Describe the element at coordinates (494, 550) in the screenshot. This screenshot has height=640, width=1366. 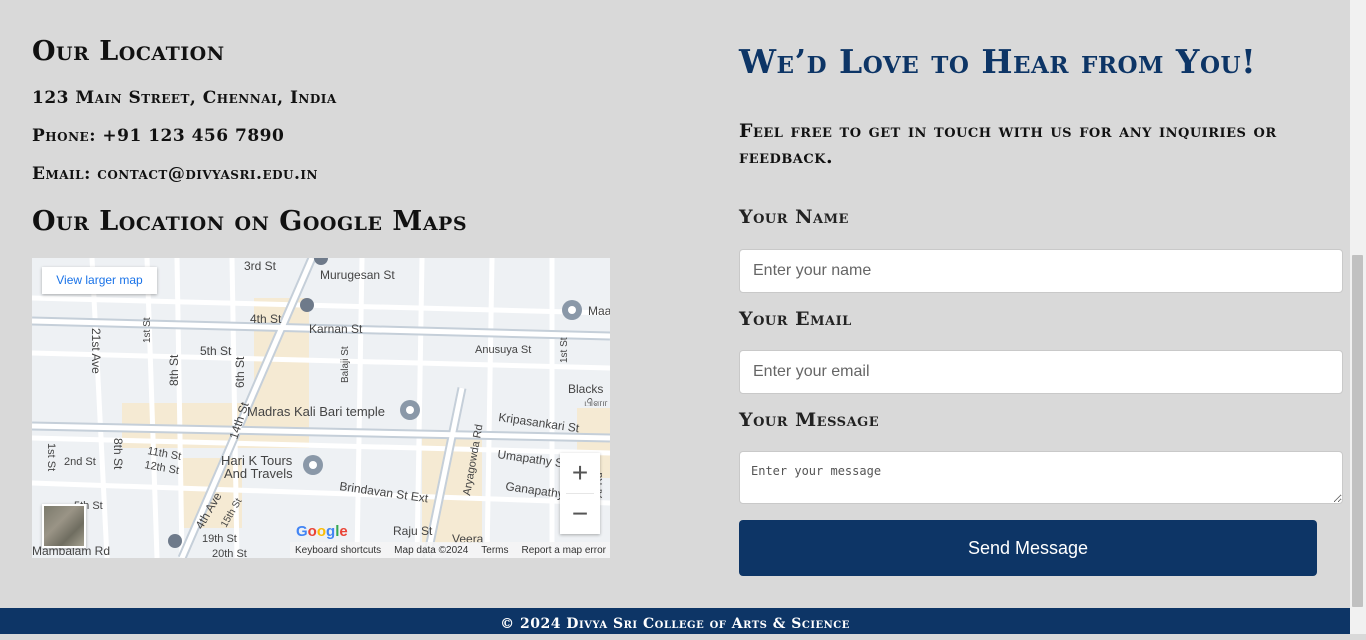
I see `terms-link: Terms` at that location.